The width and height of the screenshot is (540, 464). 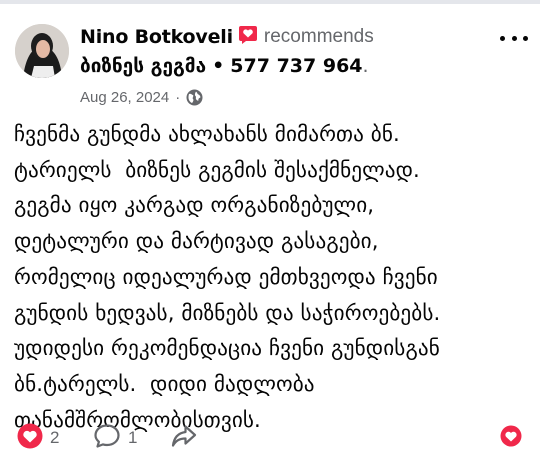 What do you see at coordinates (270, 436) in the screenshot?
I see `post-footer: 2 1` at bounding box center [270, 436].